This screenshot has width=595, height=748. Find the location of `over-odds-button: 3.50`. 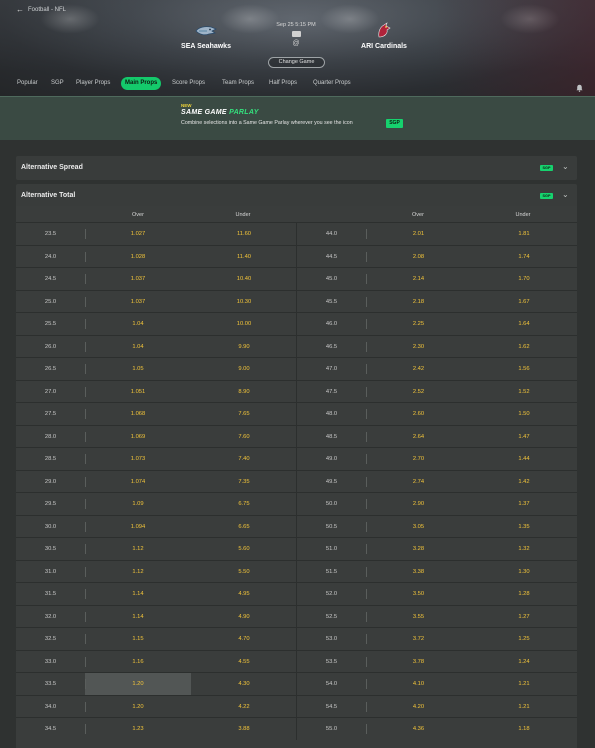

over-odds-button: 3.50 is located at coordinates (418, 594).